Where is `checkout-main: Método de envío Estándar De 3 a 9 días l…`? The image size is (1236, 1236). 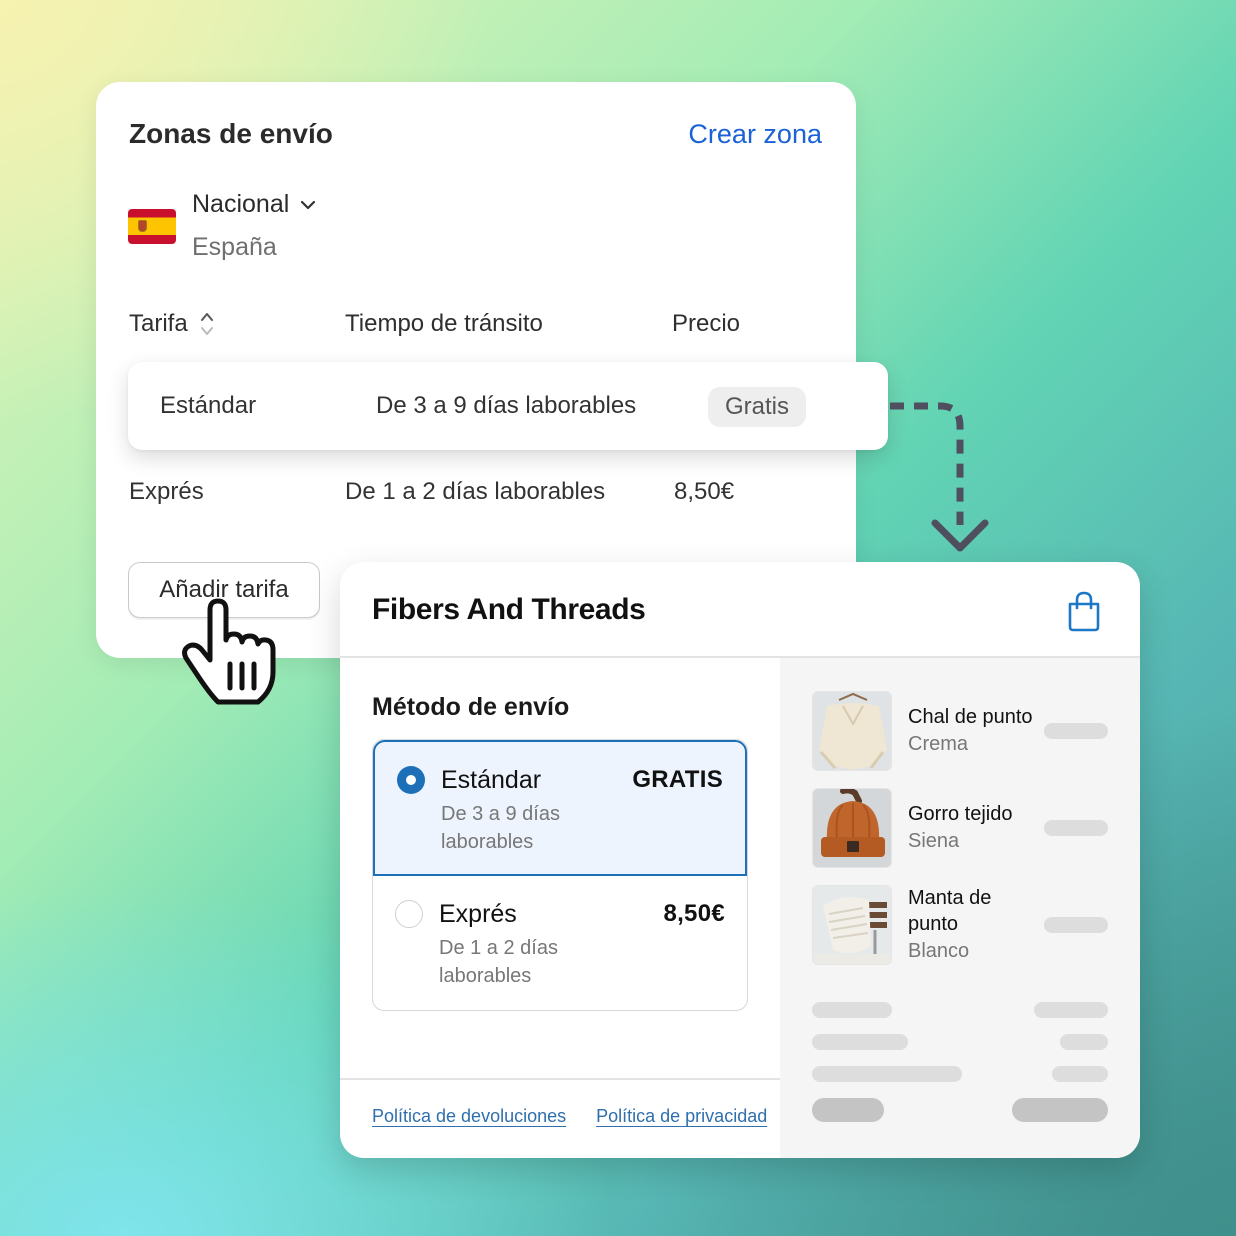
checkout-main: Método de envío Estándar De 3 a 9 días l… is located at coordinates (560, 908).